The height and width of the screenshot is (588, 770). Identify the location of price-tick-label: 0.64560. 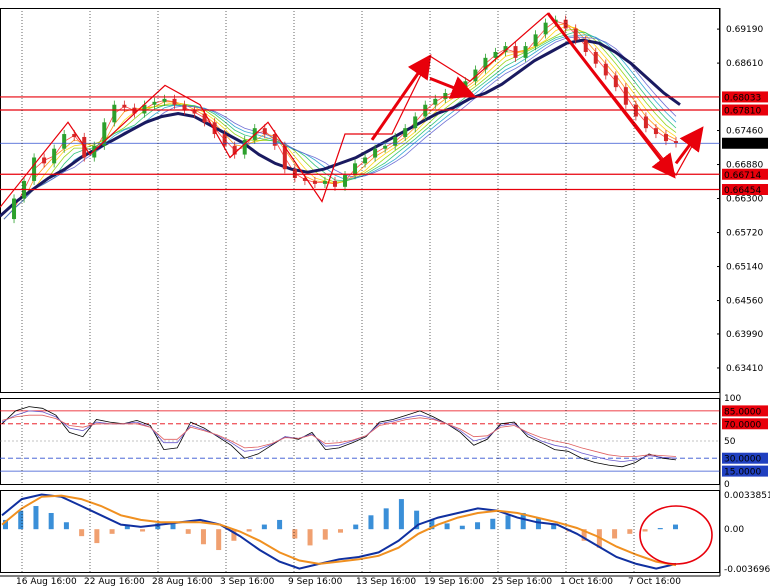
(744, 302).